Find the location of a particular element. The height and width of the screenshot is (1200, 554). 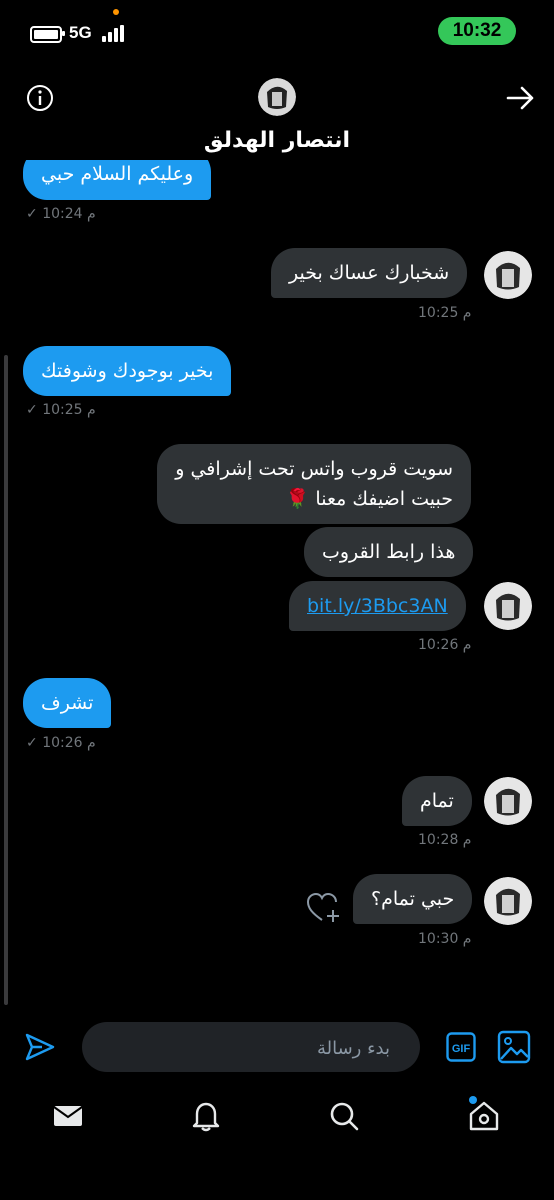

privacy-indicator-dot is located at coordinates (116, 12).